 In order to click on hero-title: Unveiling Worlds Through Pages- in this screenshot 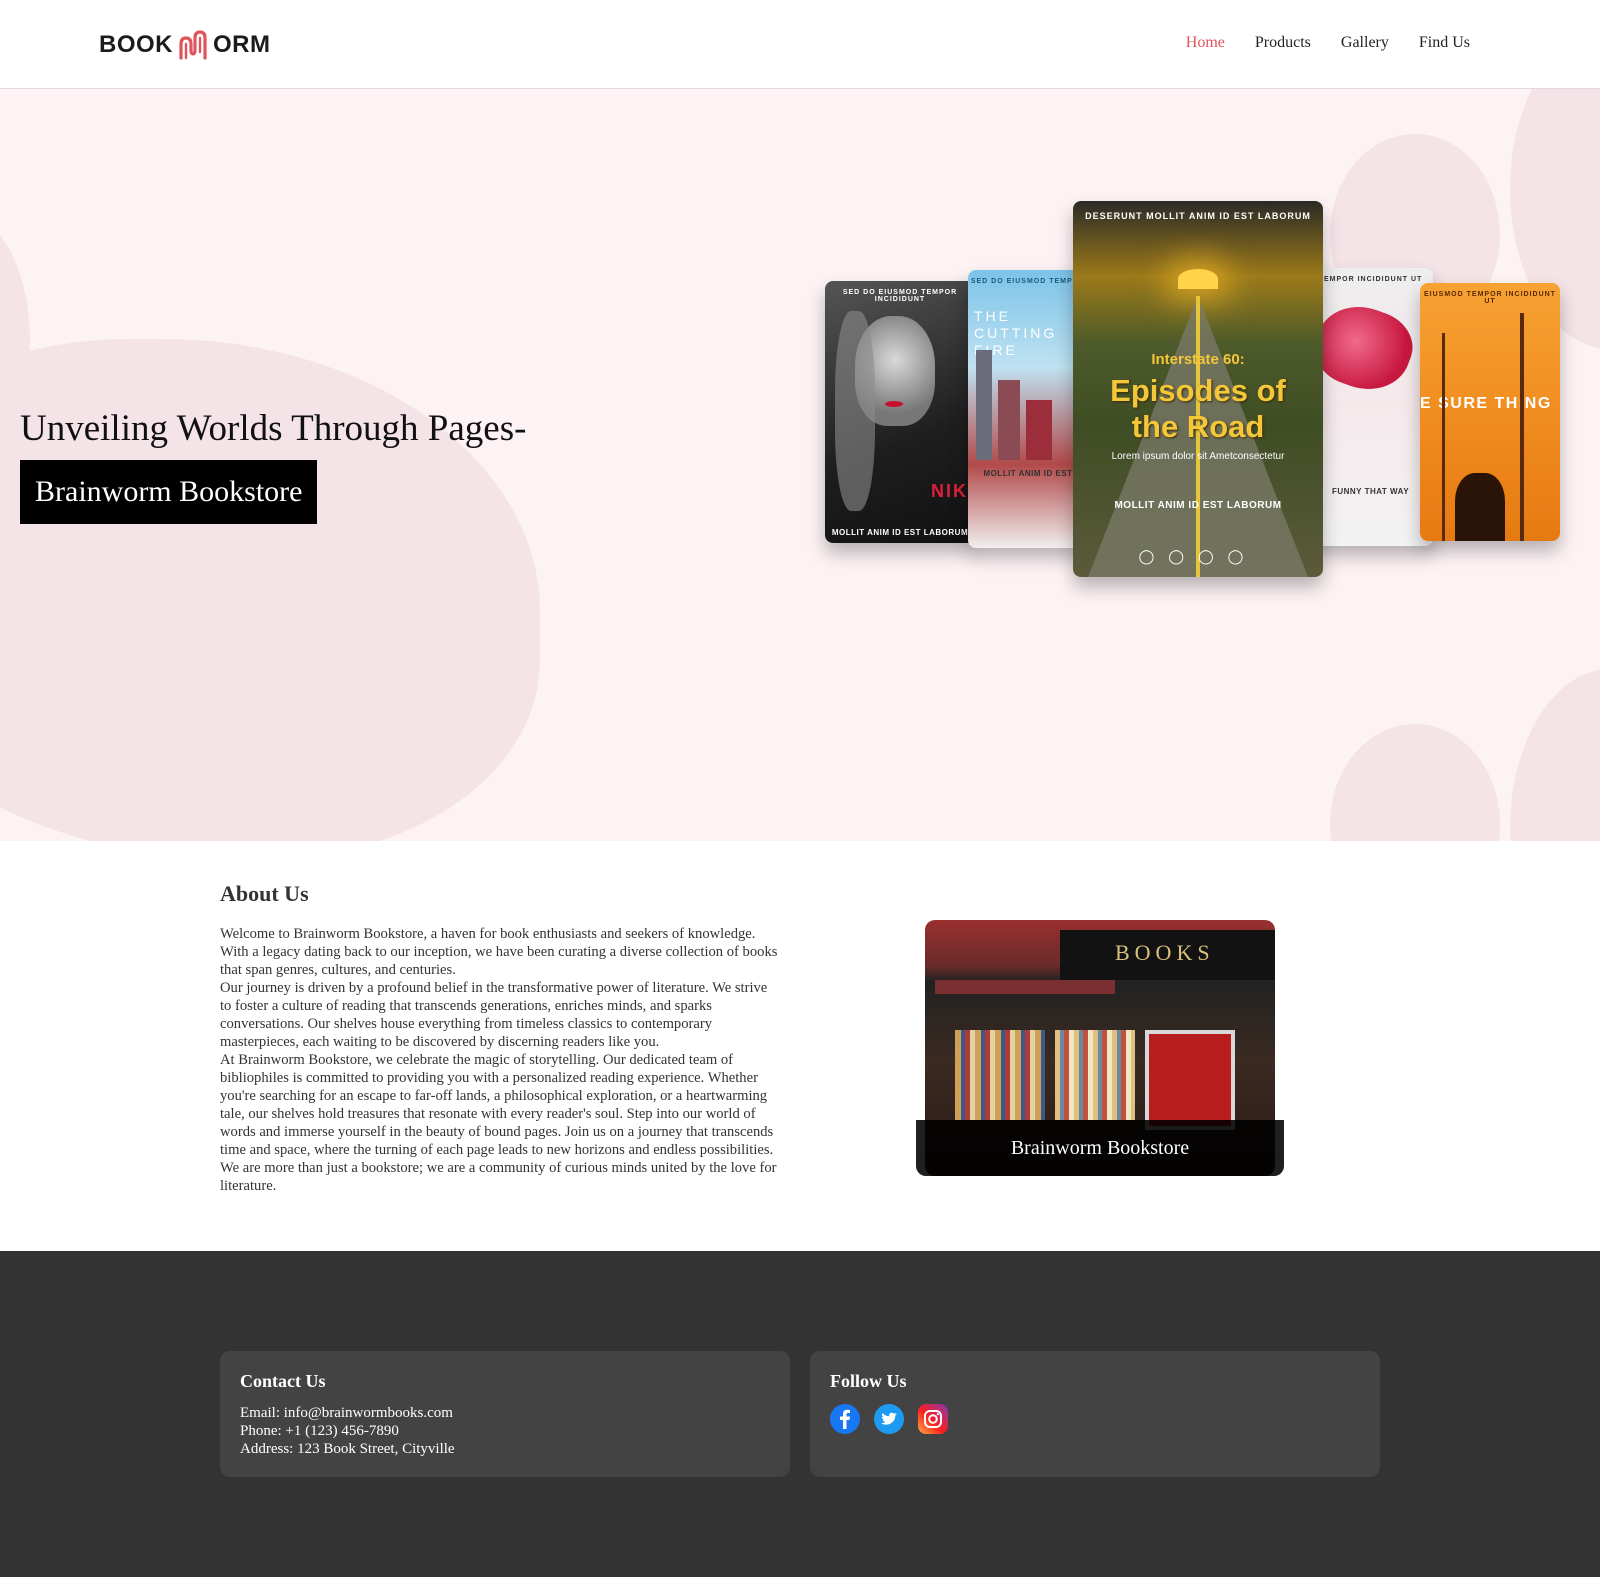, I will do `click(273, 428)`.